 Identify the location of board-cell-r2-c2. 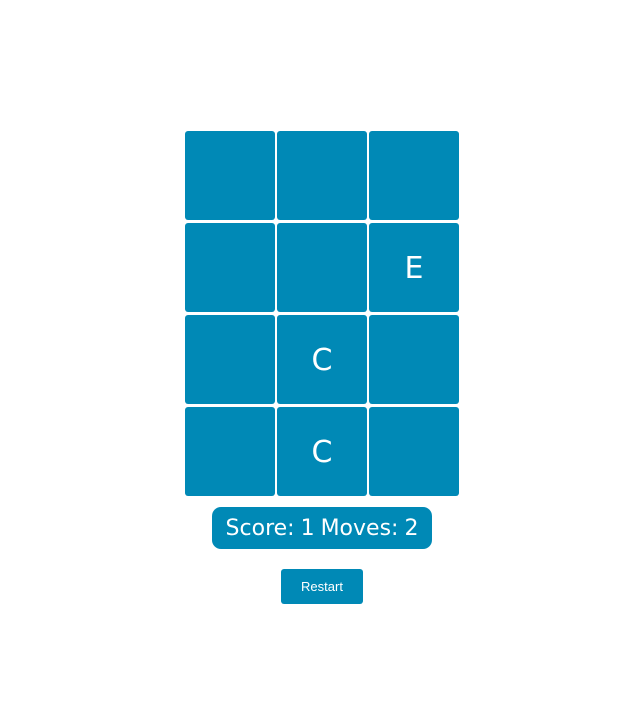
(322, 267).